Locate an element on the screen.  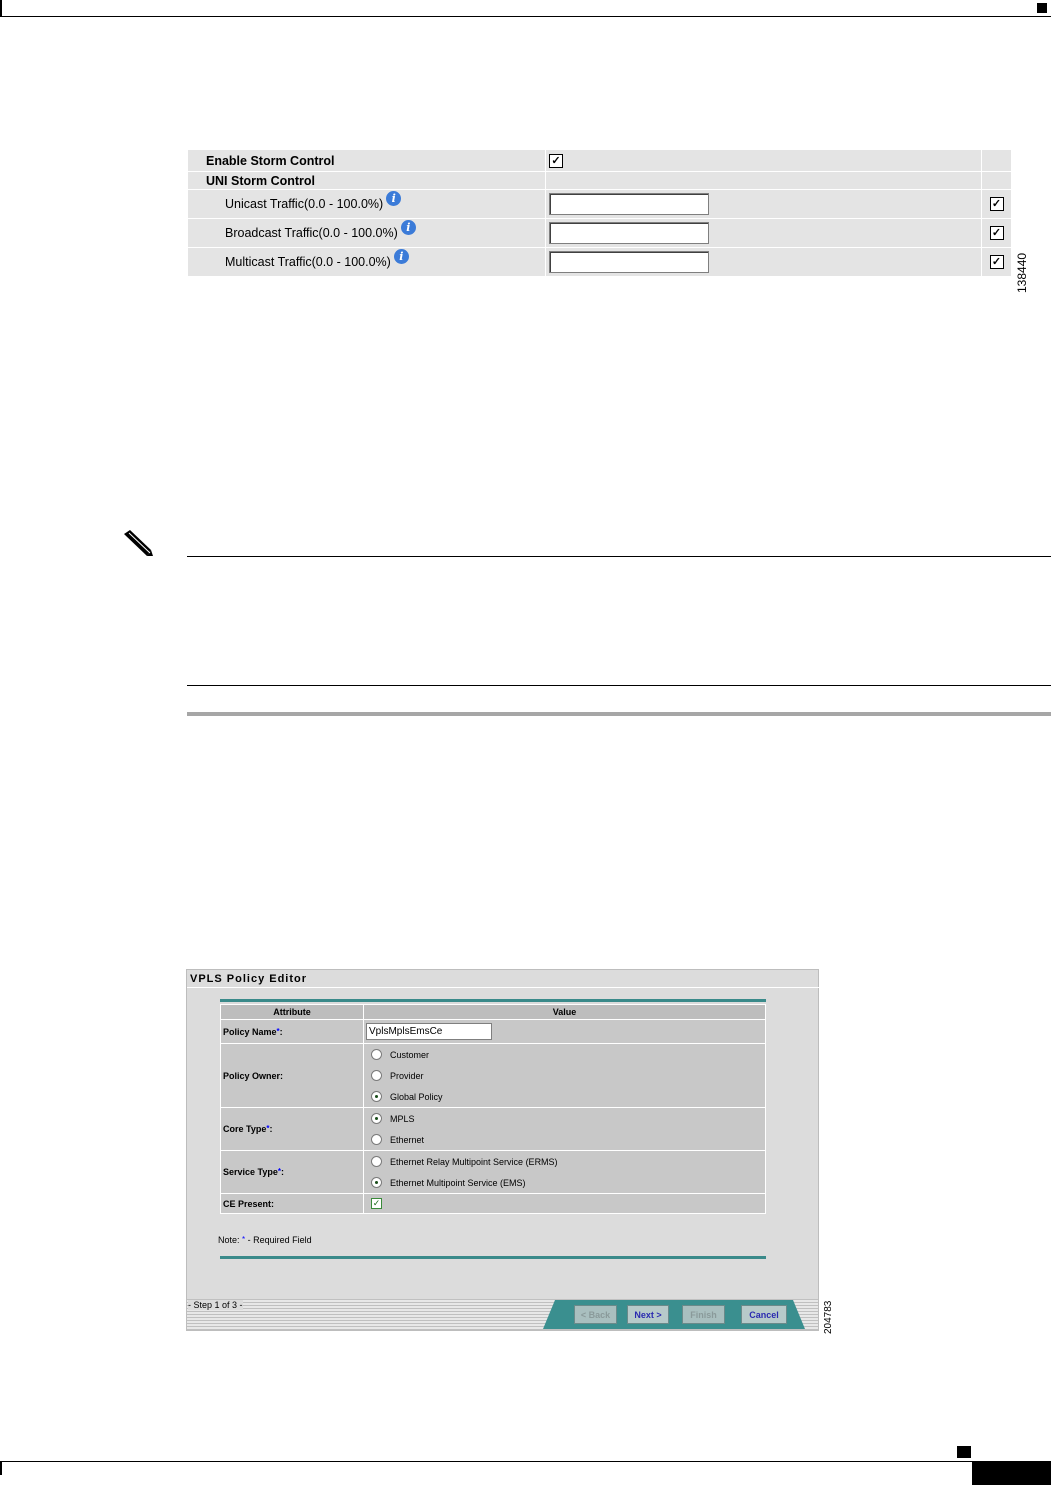
required-field-note: Note: * - Required Field is located at coordinates (265, 1240).